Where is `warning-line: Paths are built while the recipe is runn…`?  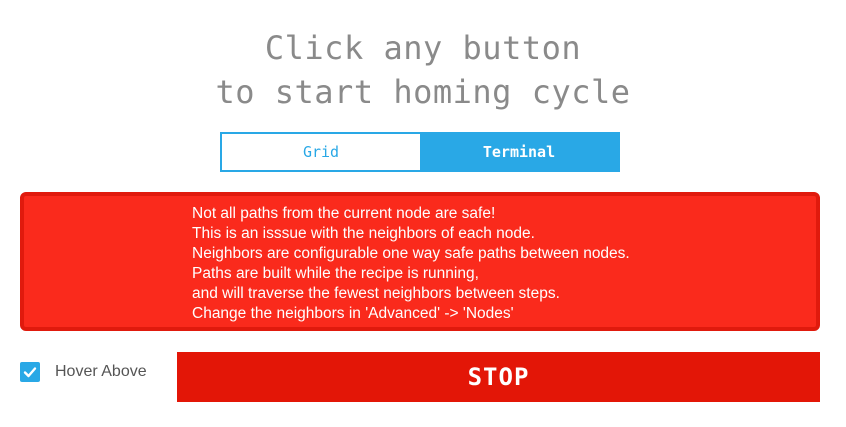 warning-line: Paths are built while the recipe is runn… is located at coordinates (335, 273).